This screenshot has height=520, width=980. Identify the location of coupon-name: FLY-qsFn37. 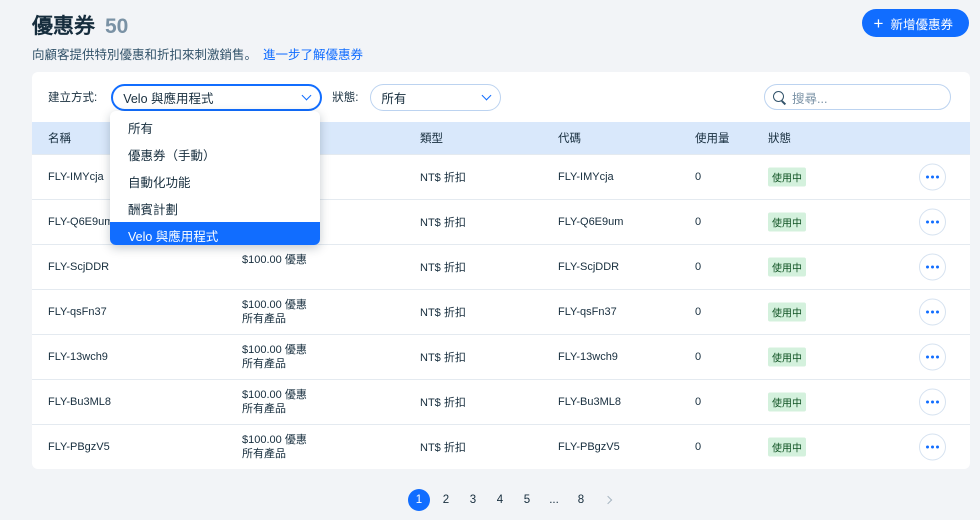
(77, 312).